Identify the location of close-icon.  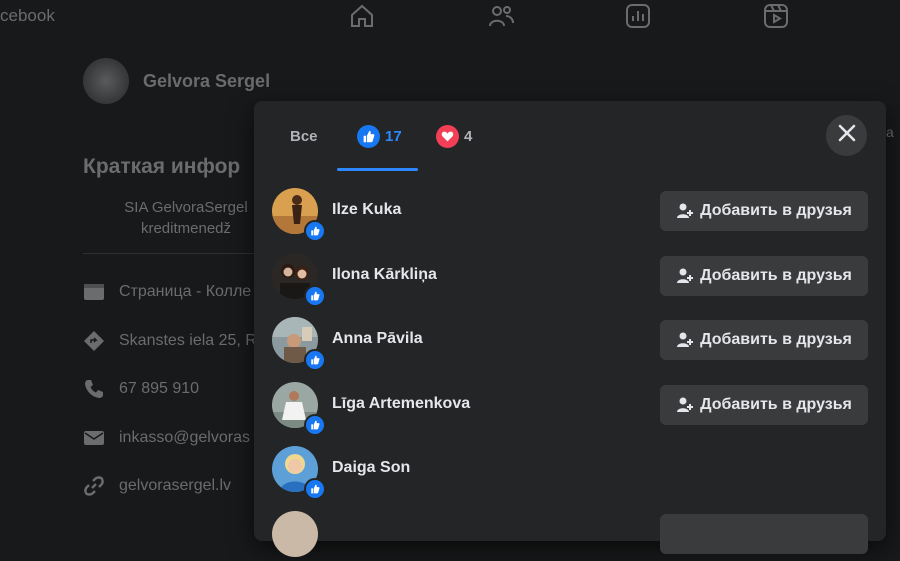
(847, 135).